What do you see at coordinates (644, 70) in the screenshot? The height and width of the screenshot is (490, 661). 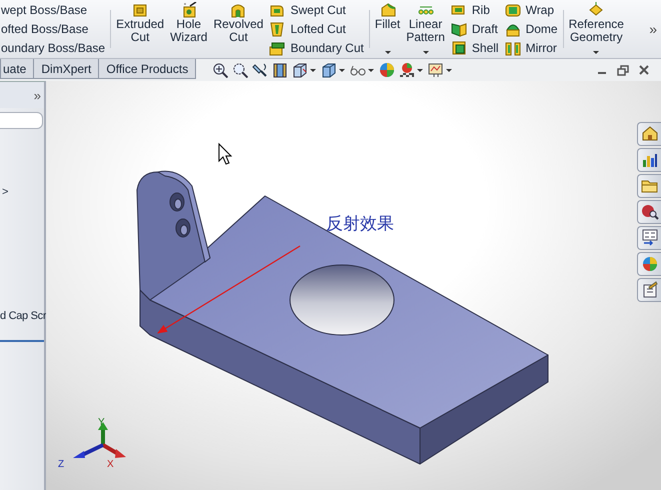 I see `close-icon` at bounding box center [644, 70].